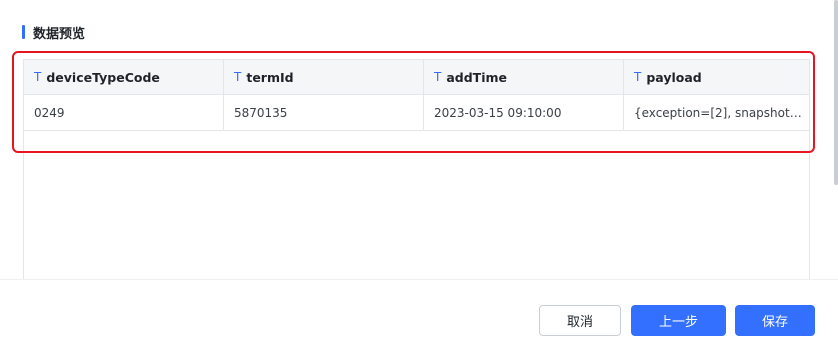  What do you see at coordinates (836, 92) in the screenshot?
I see `vertical-scrollbar` at bounding box center [836, 92].